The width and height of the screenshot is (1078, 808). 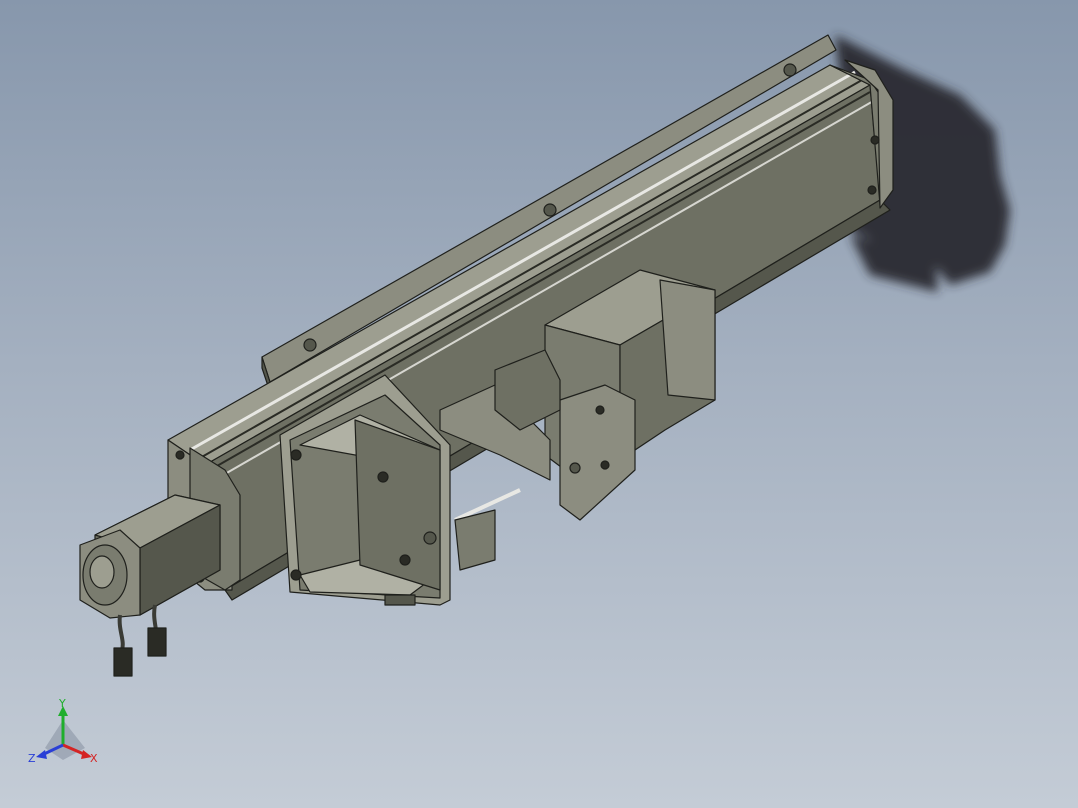 I want to click on slider-block, so click(x=475, y=540).